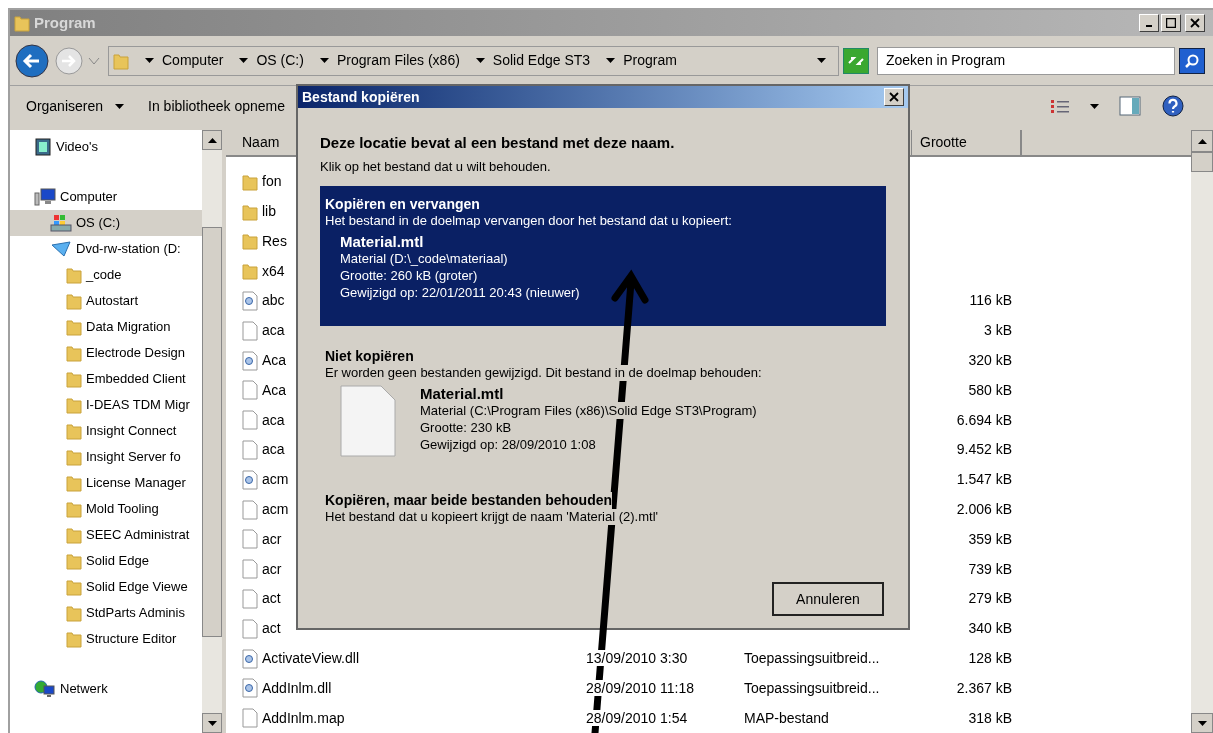  I want to click on option-description: Het bestand dat u kopieert krijgt de naam 'Material (2).mtl', so click(491, 517).